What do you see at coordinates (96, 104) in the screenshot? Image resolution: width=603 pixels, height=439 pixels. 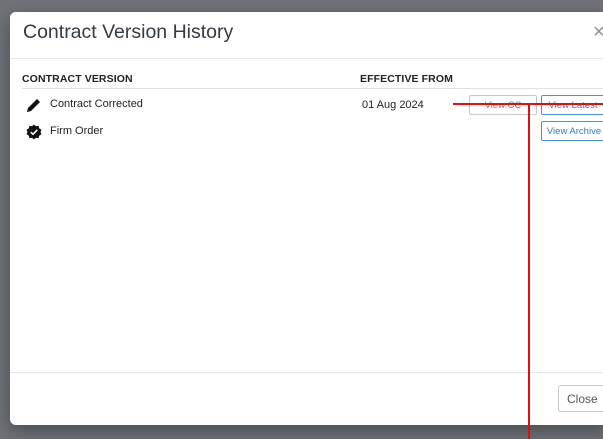 I see `row-label-contract-corrected: Contract Corrected` at bounding box center [96, 104].